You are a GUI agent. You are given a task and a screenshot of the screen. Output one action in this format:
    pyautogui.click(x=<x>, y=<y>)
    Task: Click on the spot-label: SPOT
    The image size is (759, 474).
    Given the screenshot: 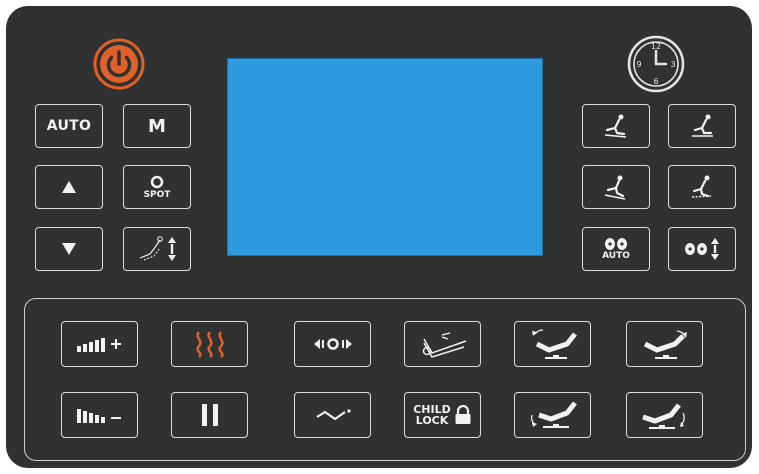 What is the action you would take?
    pyautogui.click(x=157, y=194)
    